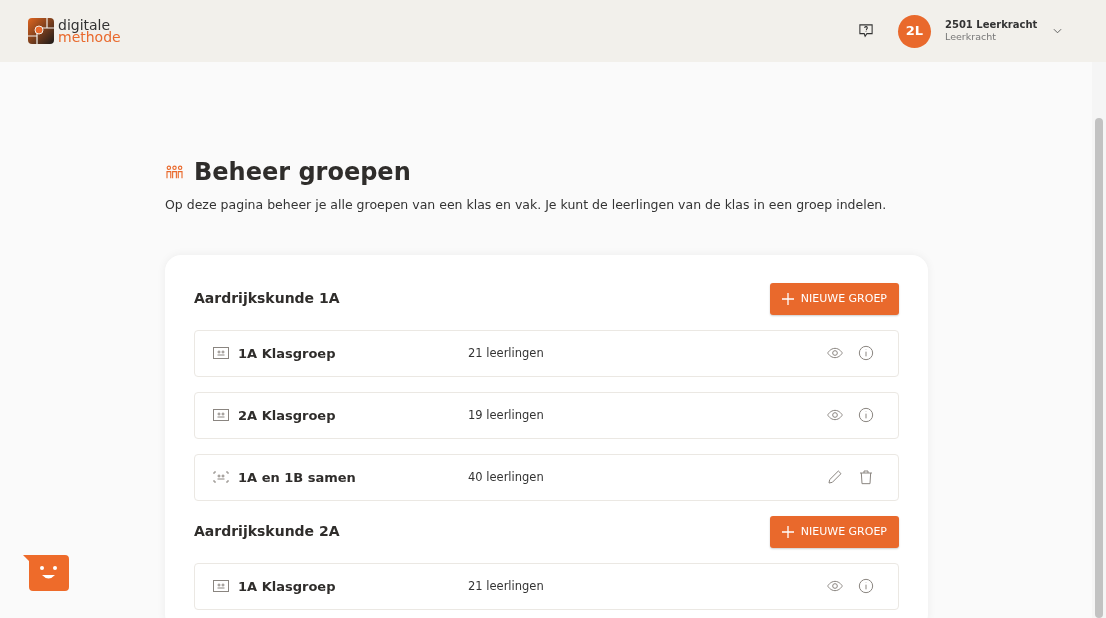 Image resolution: width=1106 pixels, height=618 pixels. I want to click on student-count: 40 leerlingen, so click(506, 477).